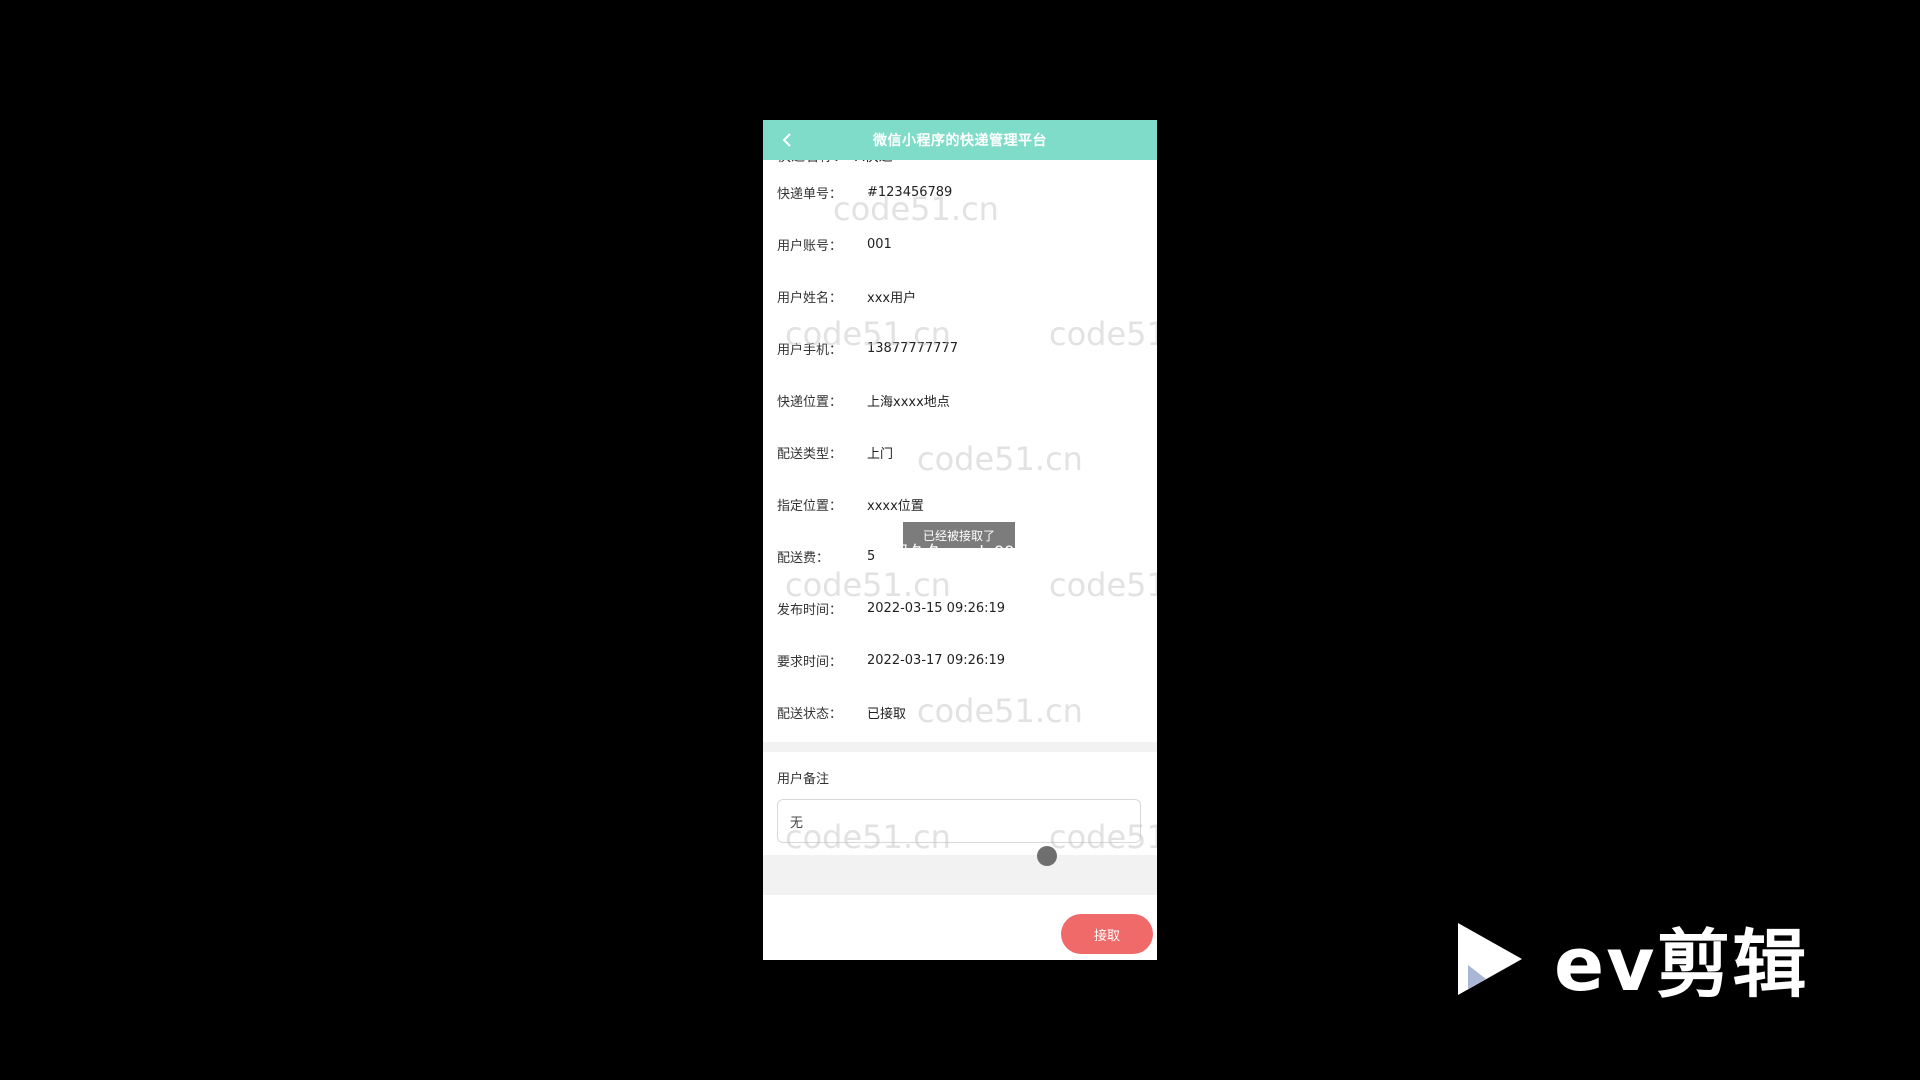 The image size is (1920, 1080). What do you see at coordinates (1681, 965) in the screenshot?
I see `ev-brand-text: ev剪辑` at bounding box center [1681, 965].